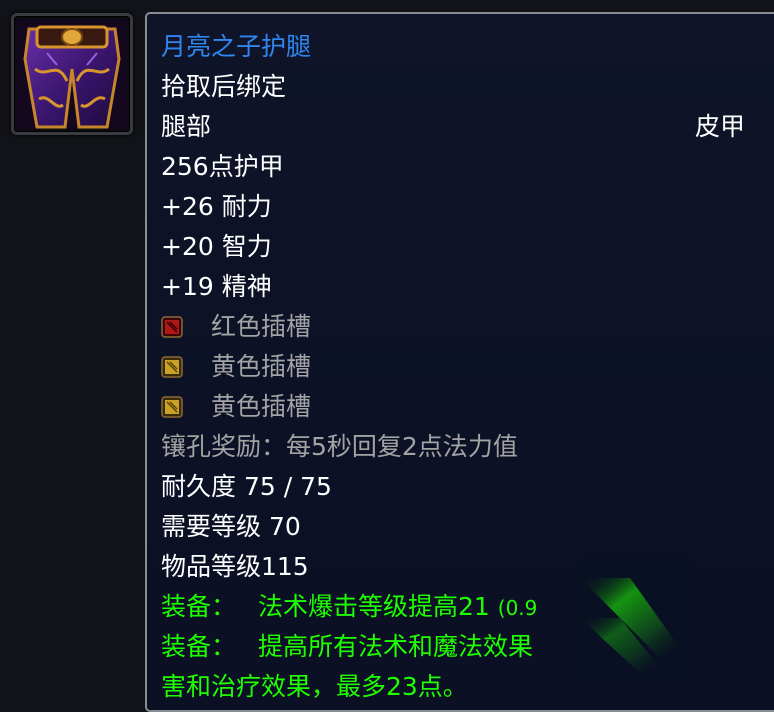  What do you see at coordinates (314, 686) in the screenshot?
I see `equip-continuation: 害和治疗效果，最多23点。` at bounding box center [314, 686].